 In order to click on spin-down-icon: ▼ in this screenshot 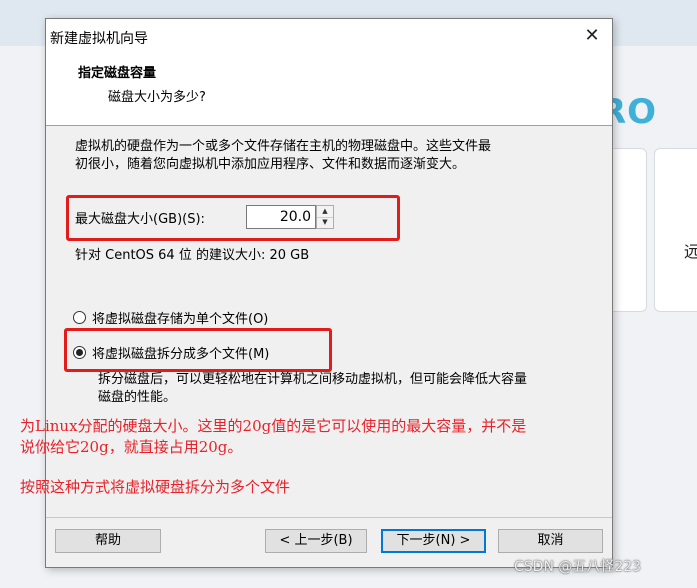, I will do `click(325, 222)`.